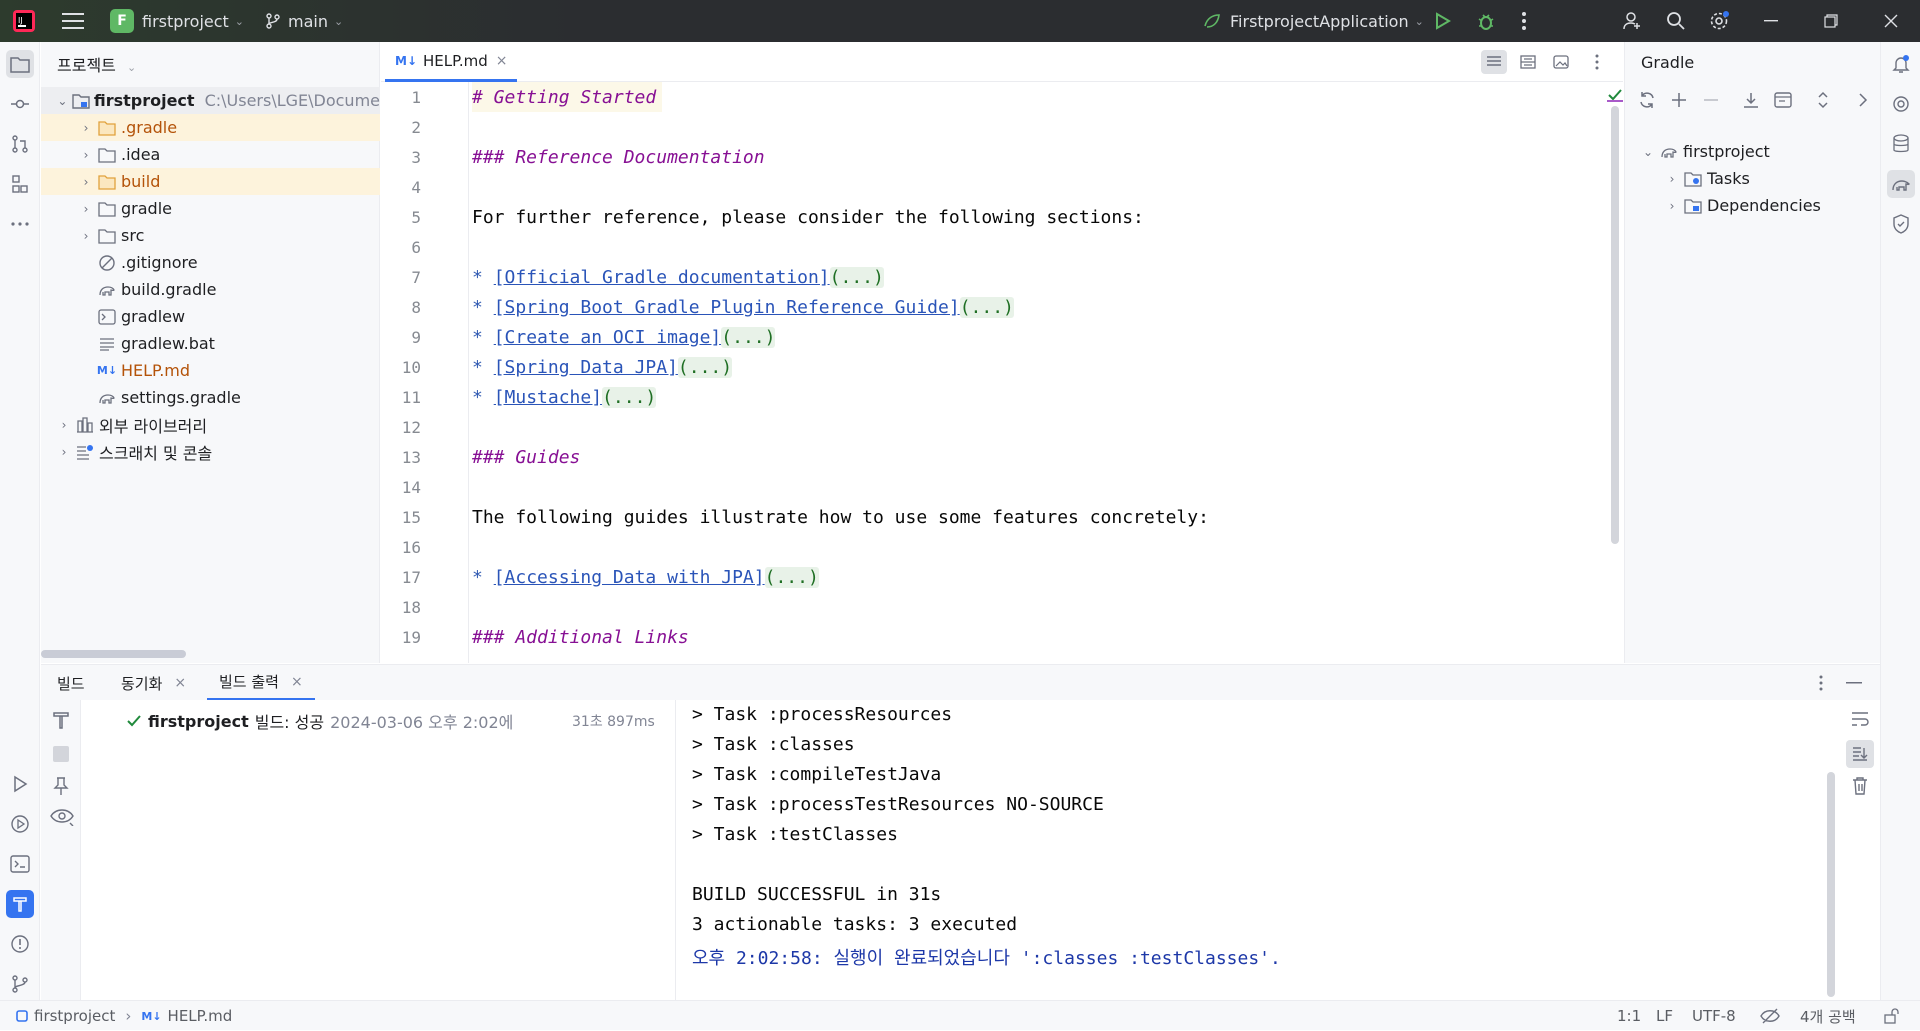  I want to click on stop-icon, so click(61, 754).